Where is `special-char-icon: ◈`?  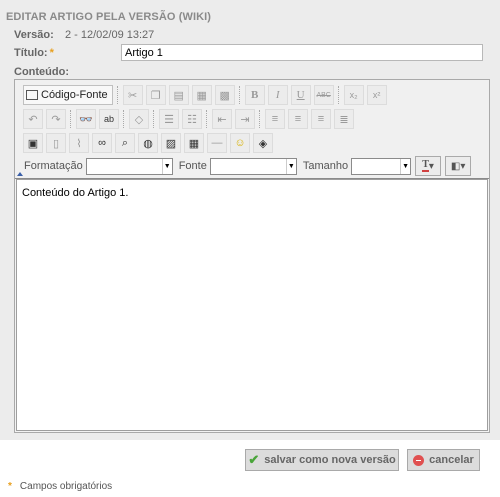
special-char-icon: ◈ is located at coordinates (263, 143).